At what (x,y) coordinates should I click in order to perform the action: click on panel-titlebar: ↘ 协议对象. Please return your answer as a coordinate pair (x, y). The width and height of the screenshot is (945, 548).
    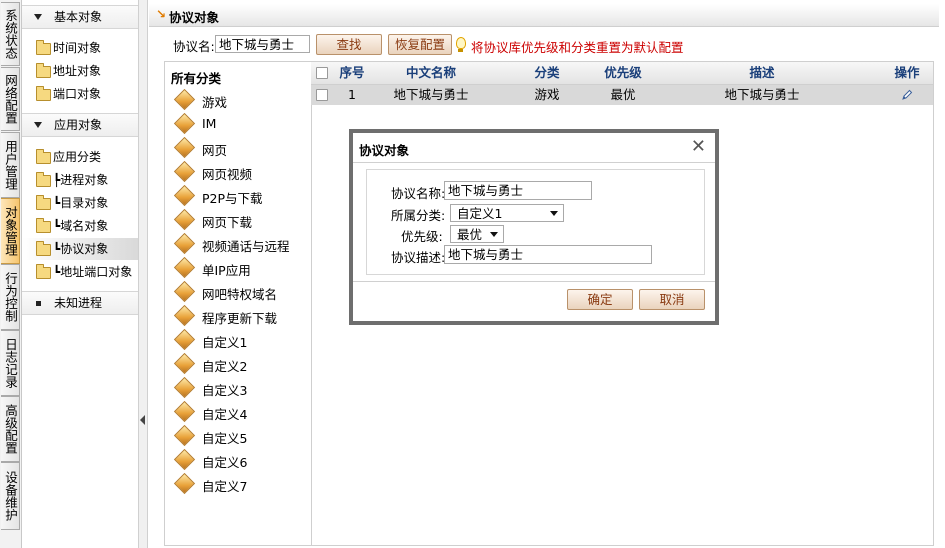
    Looking at the image, I should click on (544, 15).